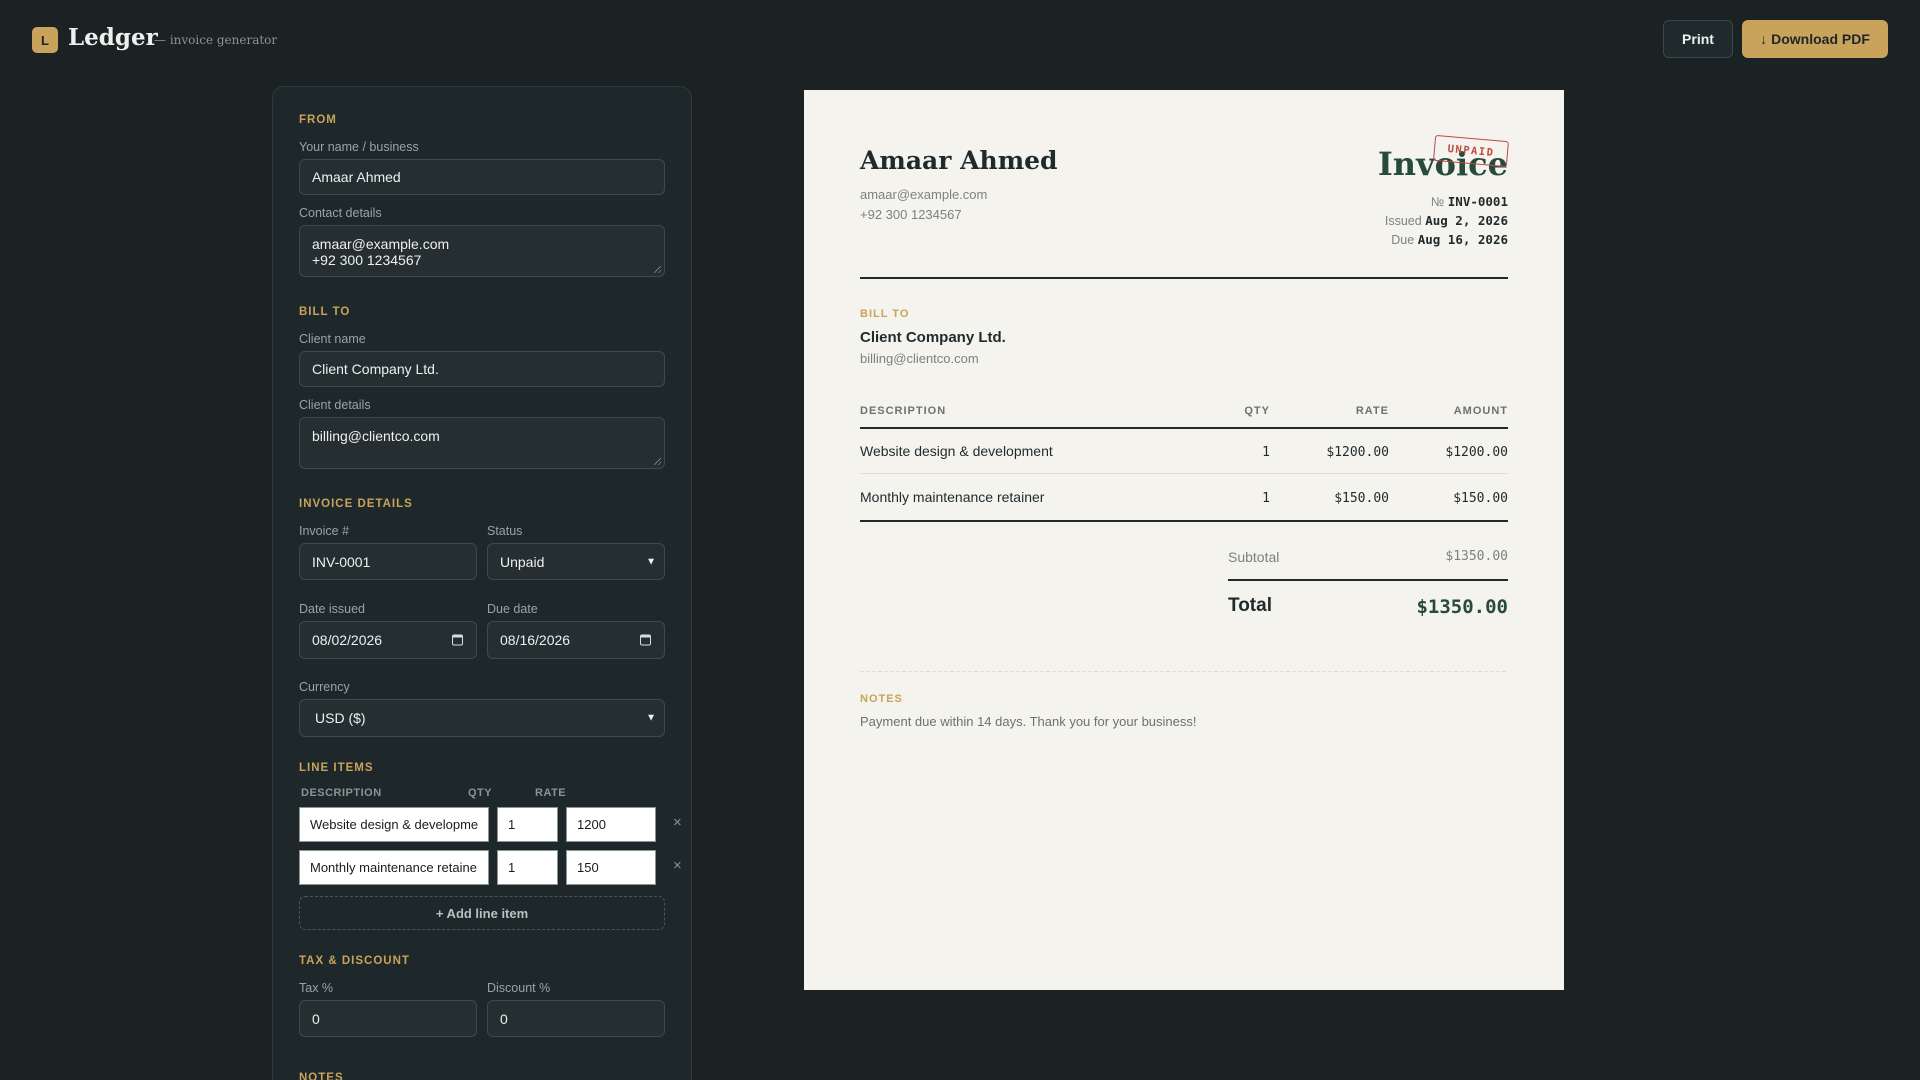 Image resolution: width=1920 pixels, height=1080 pixels. Describe the element at coordinates (336, 768) in the screenshot. I see `section-line-items: LINE ITEMS` at that location.